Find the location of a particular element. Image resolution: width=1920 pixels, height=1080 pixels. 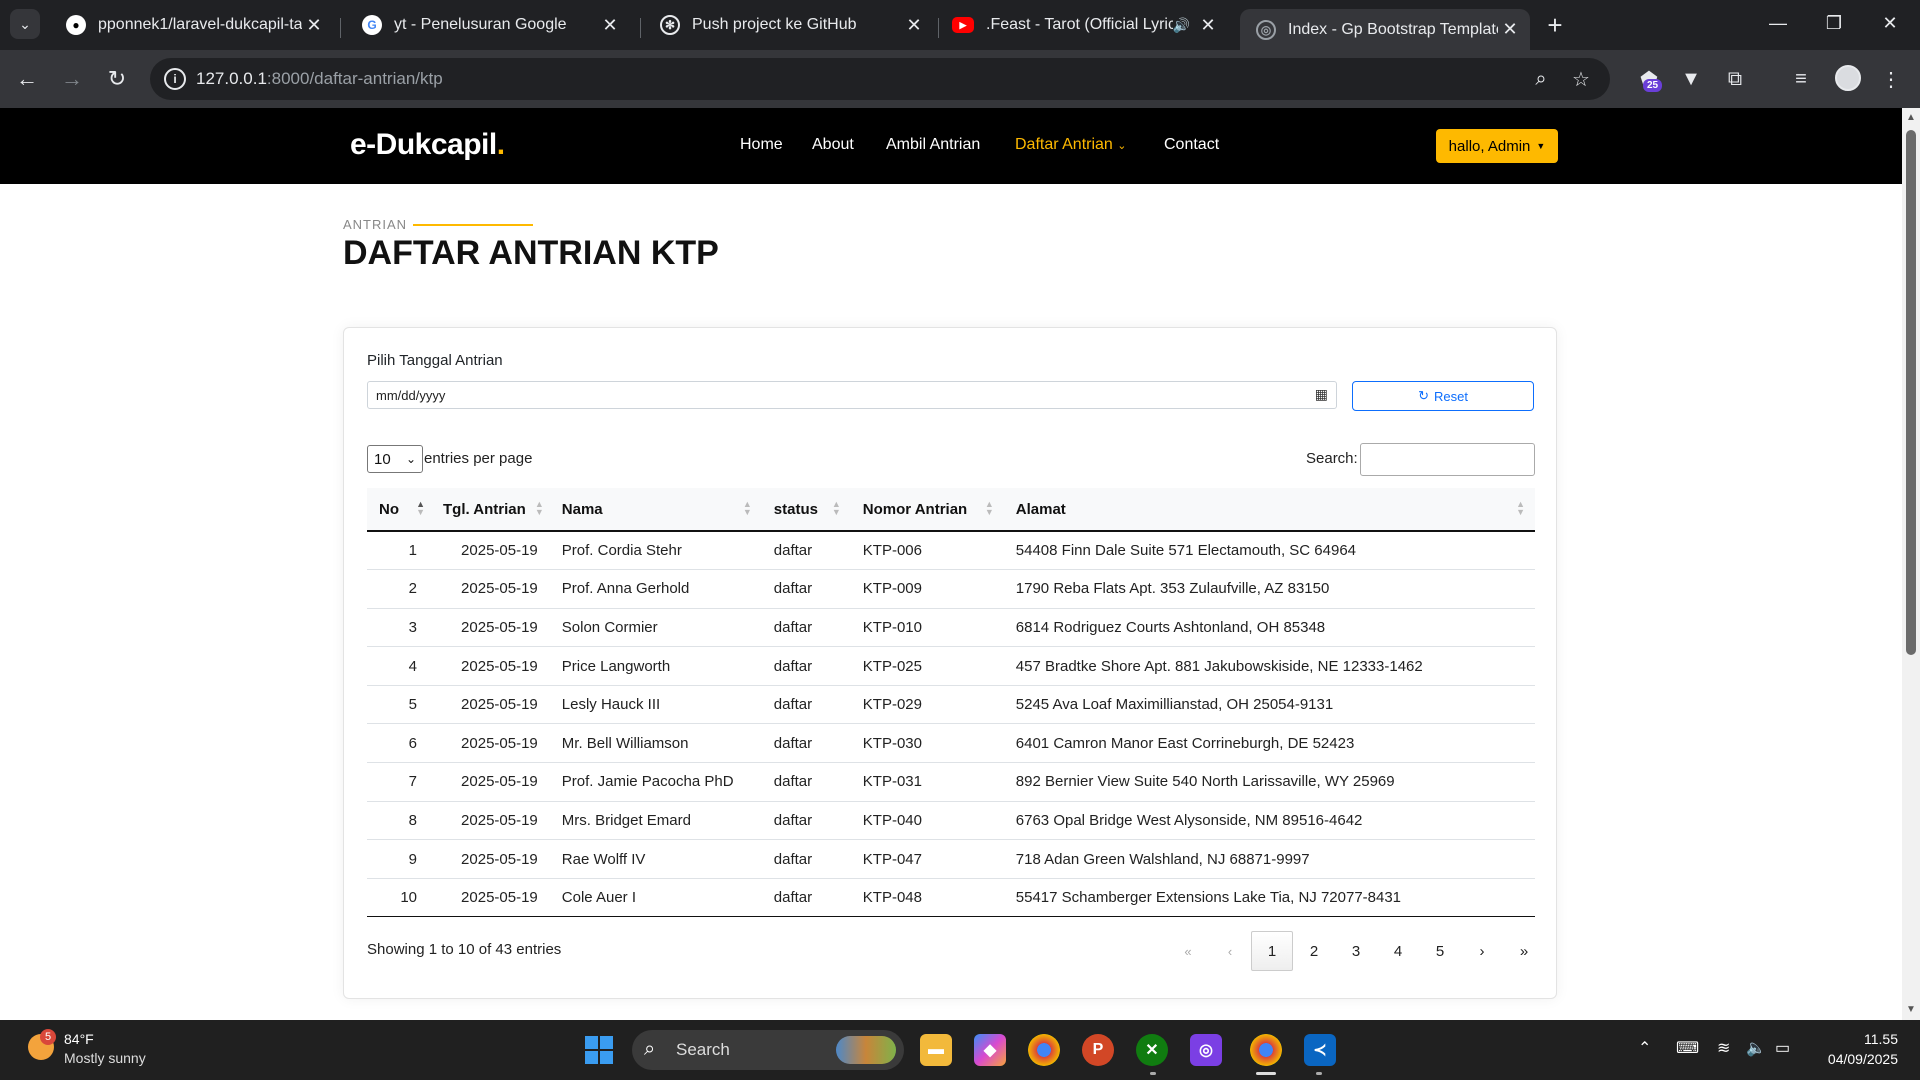

column-header-tgl-antrian: Tgl. Antrian ▲ ▼ is located at coordinates (490, 510).